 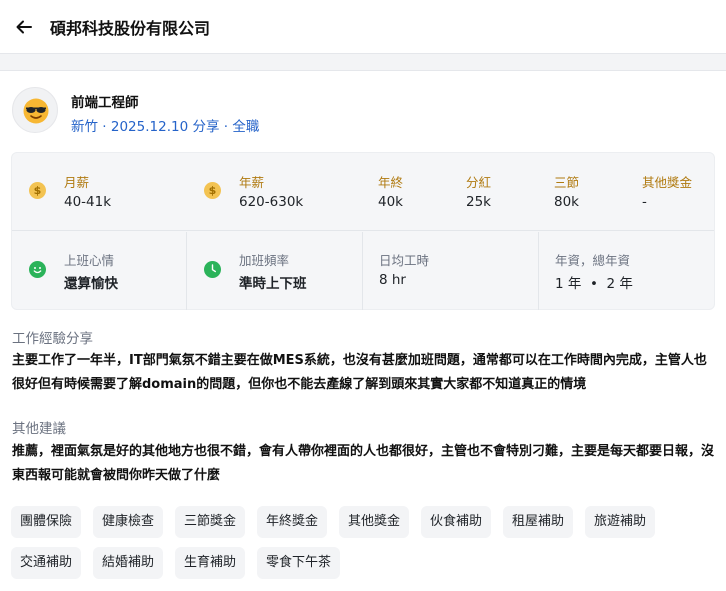 What do you see at coordinates (89, 260) in the screenshot?
I see `mood-label: 上班心情` at bounding box center [89, 260].